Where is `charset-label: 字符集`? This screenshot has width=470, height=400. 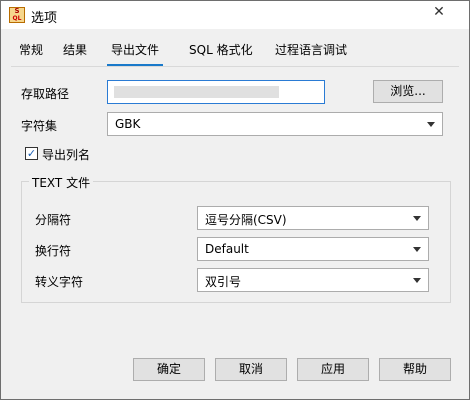
charset-label: 字符集 is located at coordinates (39, 126).